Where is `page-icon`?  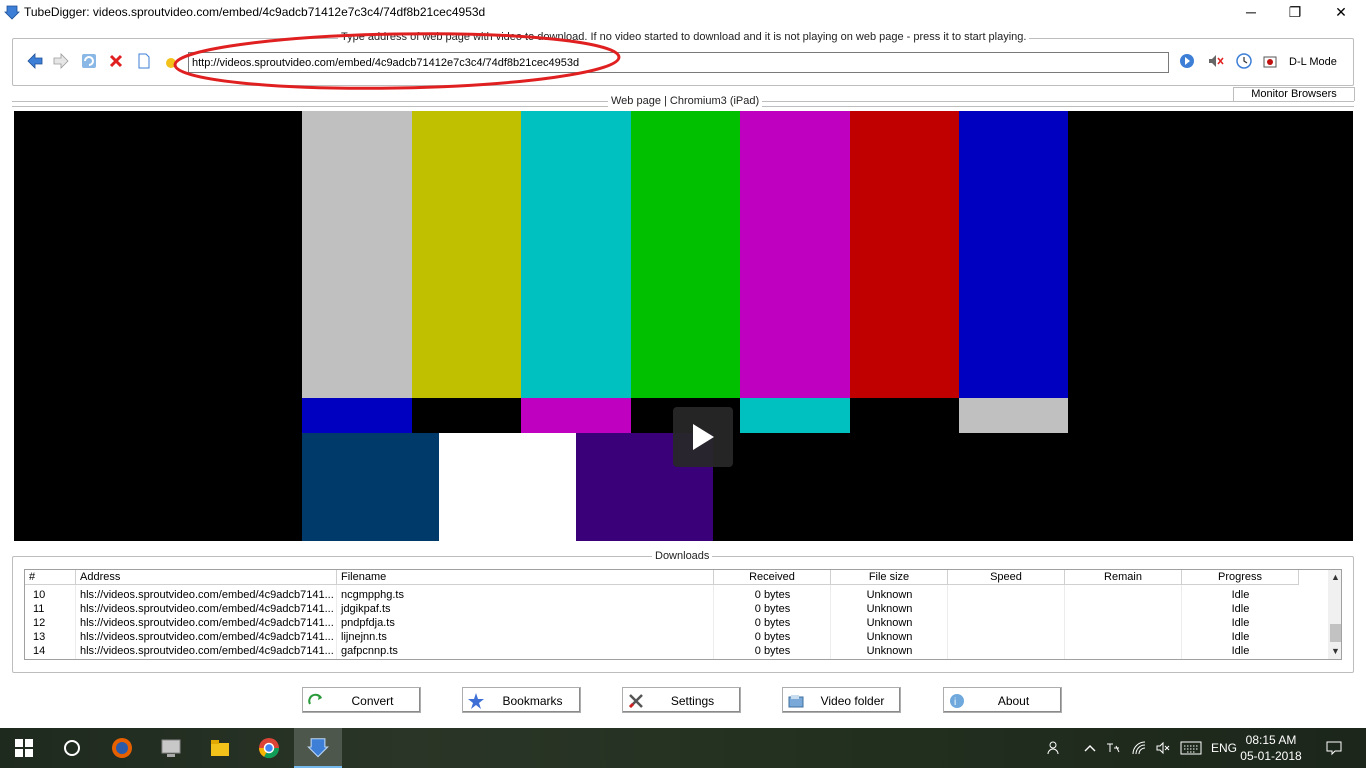
page-icon is located at coordinates (144, 61).